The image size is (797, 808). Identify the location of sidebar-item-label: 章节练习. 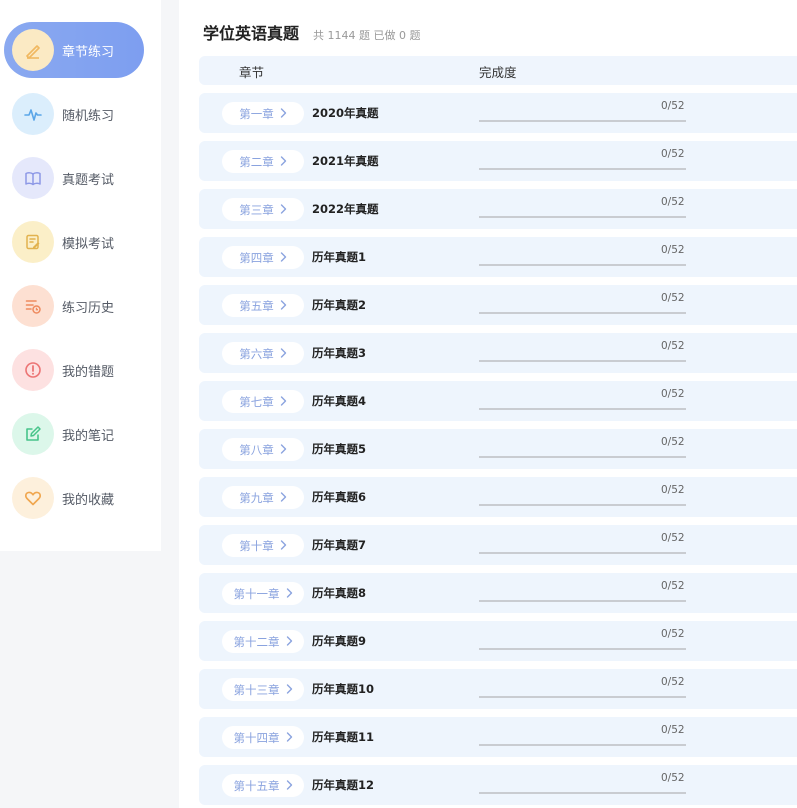
(88, 52).